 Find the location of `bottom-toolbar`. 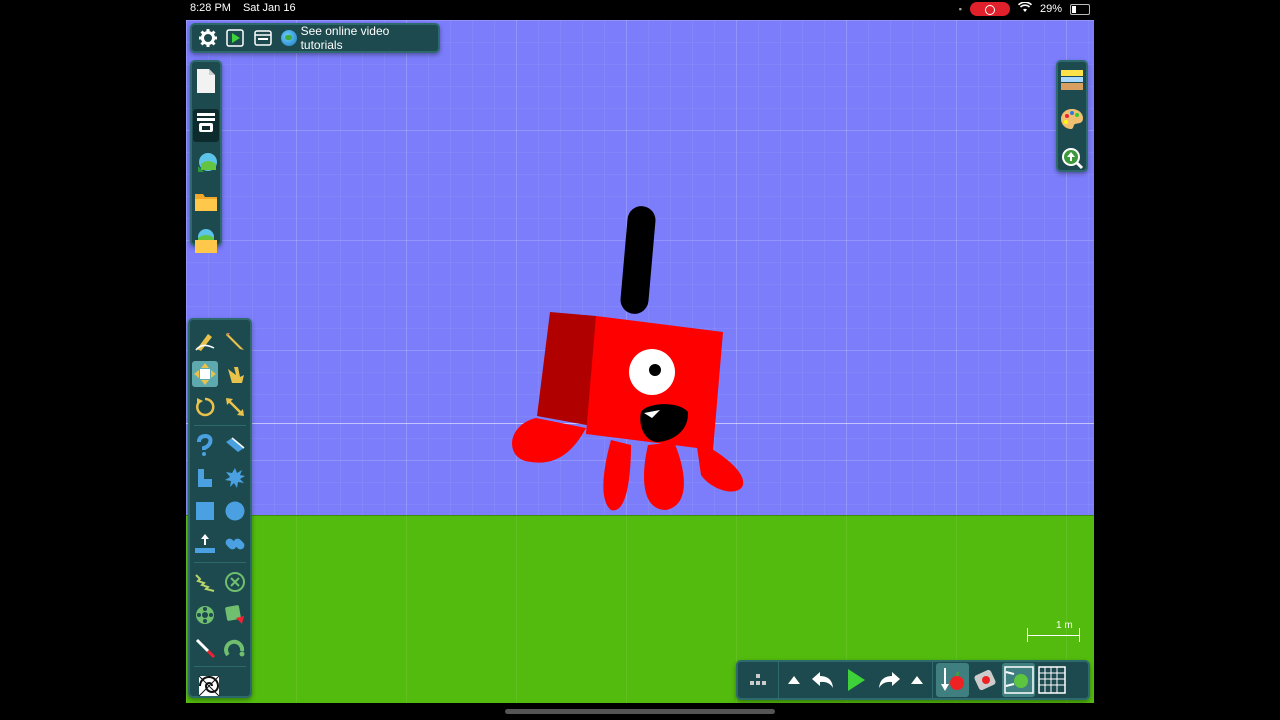

bottom-toolbar is located at coordinates (913, 680).